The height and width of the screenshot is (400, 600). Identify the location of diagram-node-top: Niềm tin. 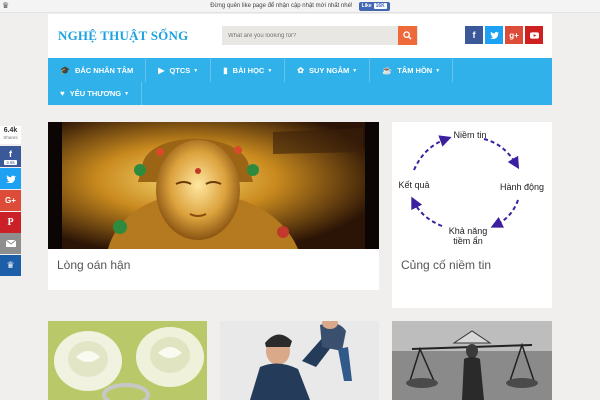
(469, 135).